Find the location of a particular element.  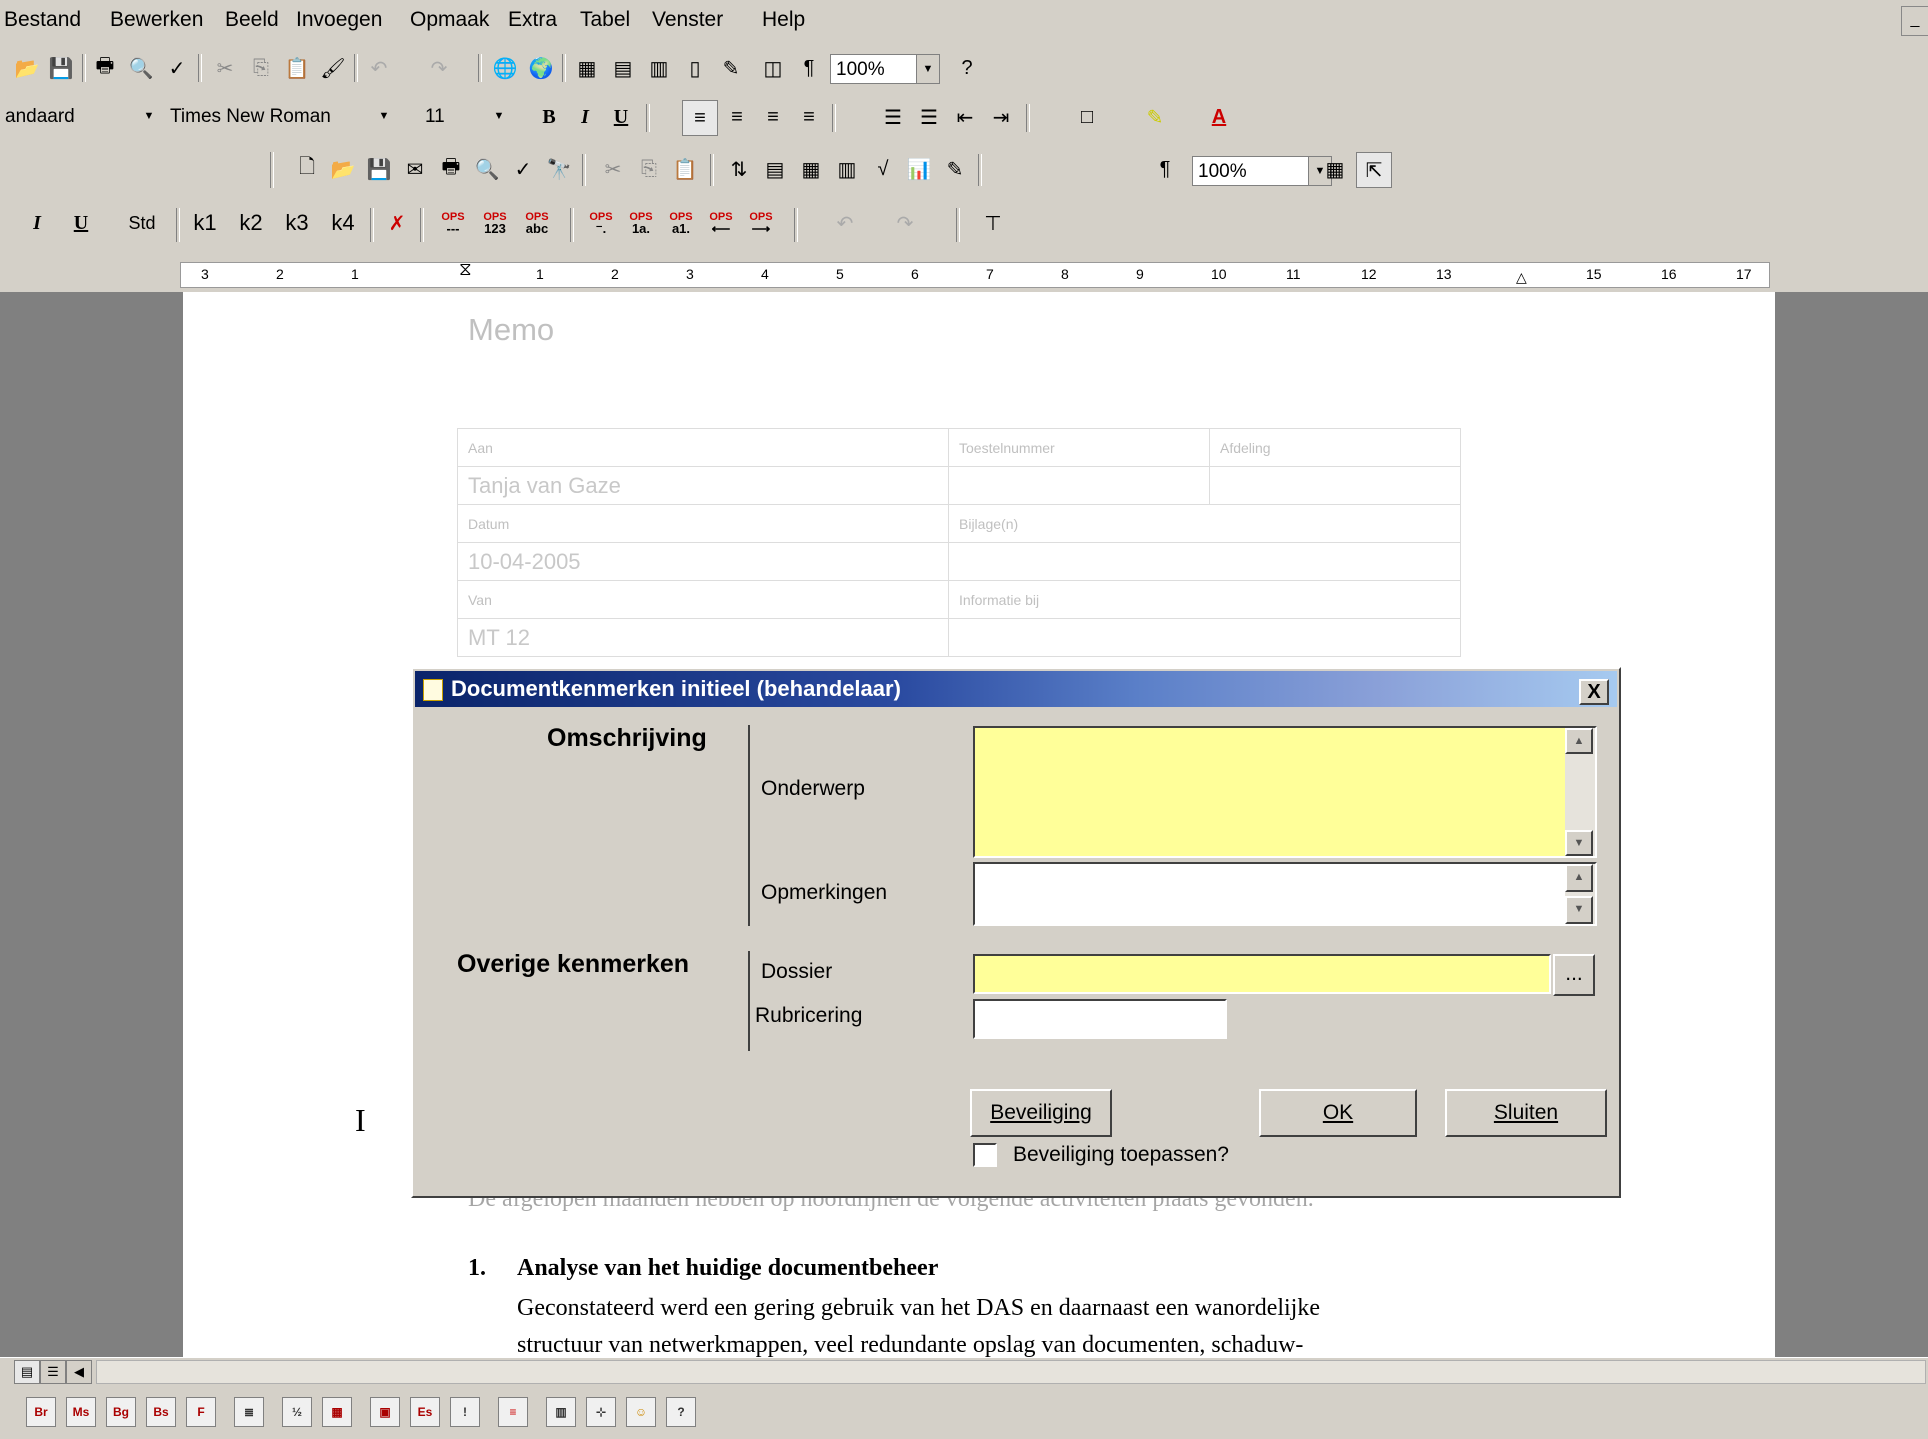

increase-indent-icon: ⇥ is located at coordinates (1001, 117).